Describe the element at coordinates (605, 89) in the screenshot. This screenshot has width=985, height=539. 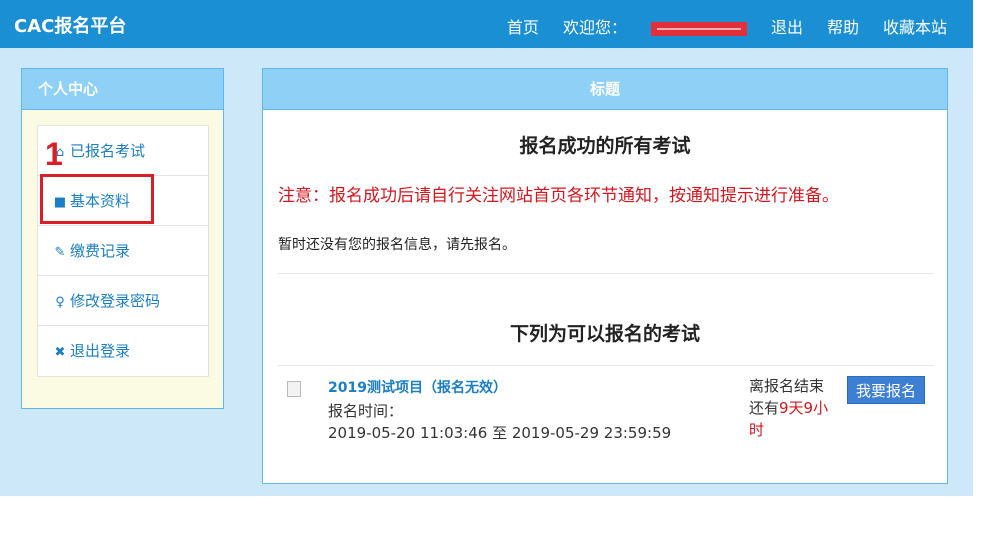
I see `main-panel-title: 标题` at that location.